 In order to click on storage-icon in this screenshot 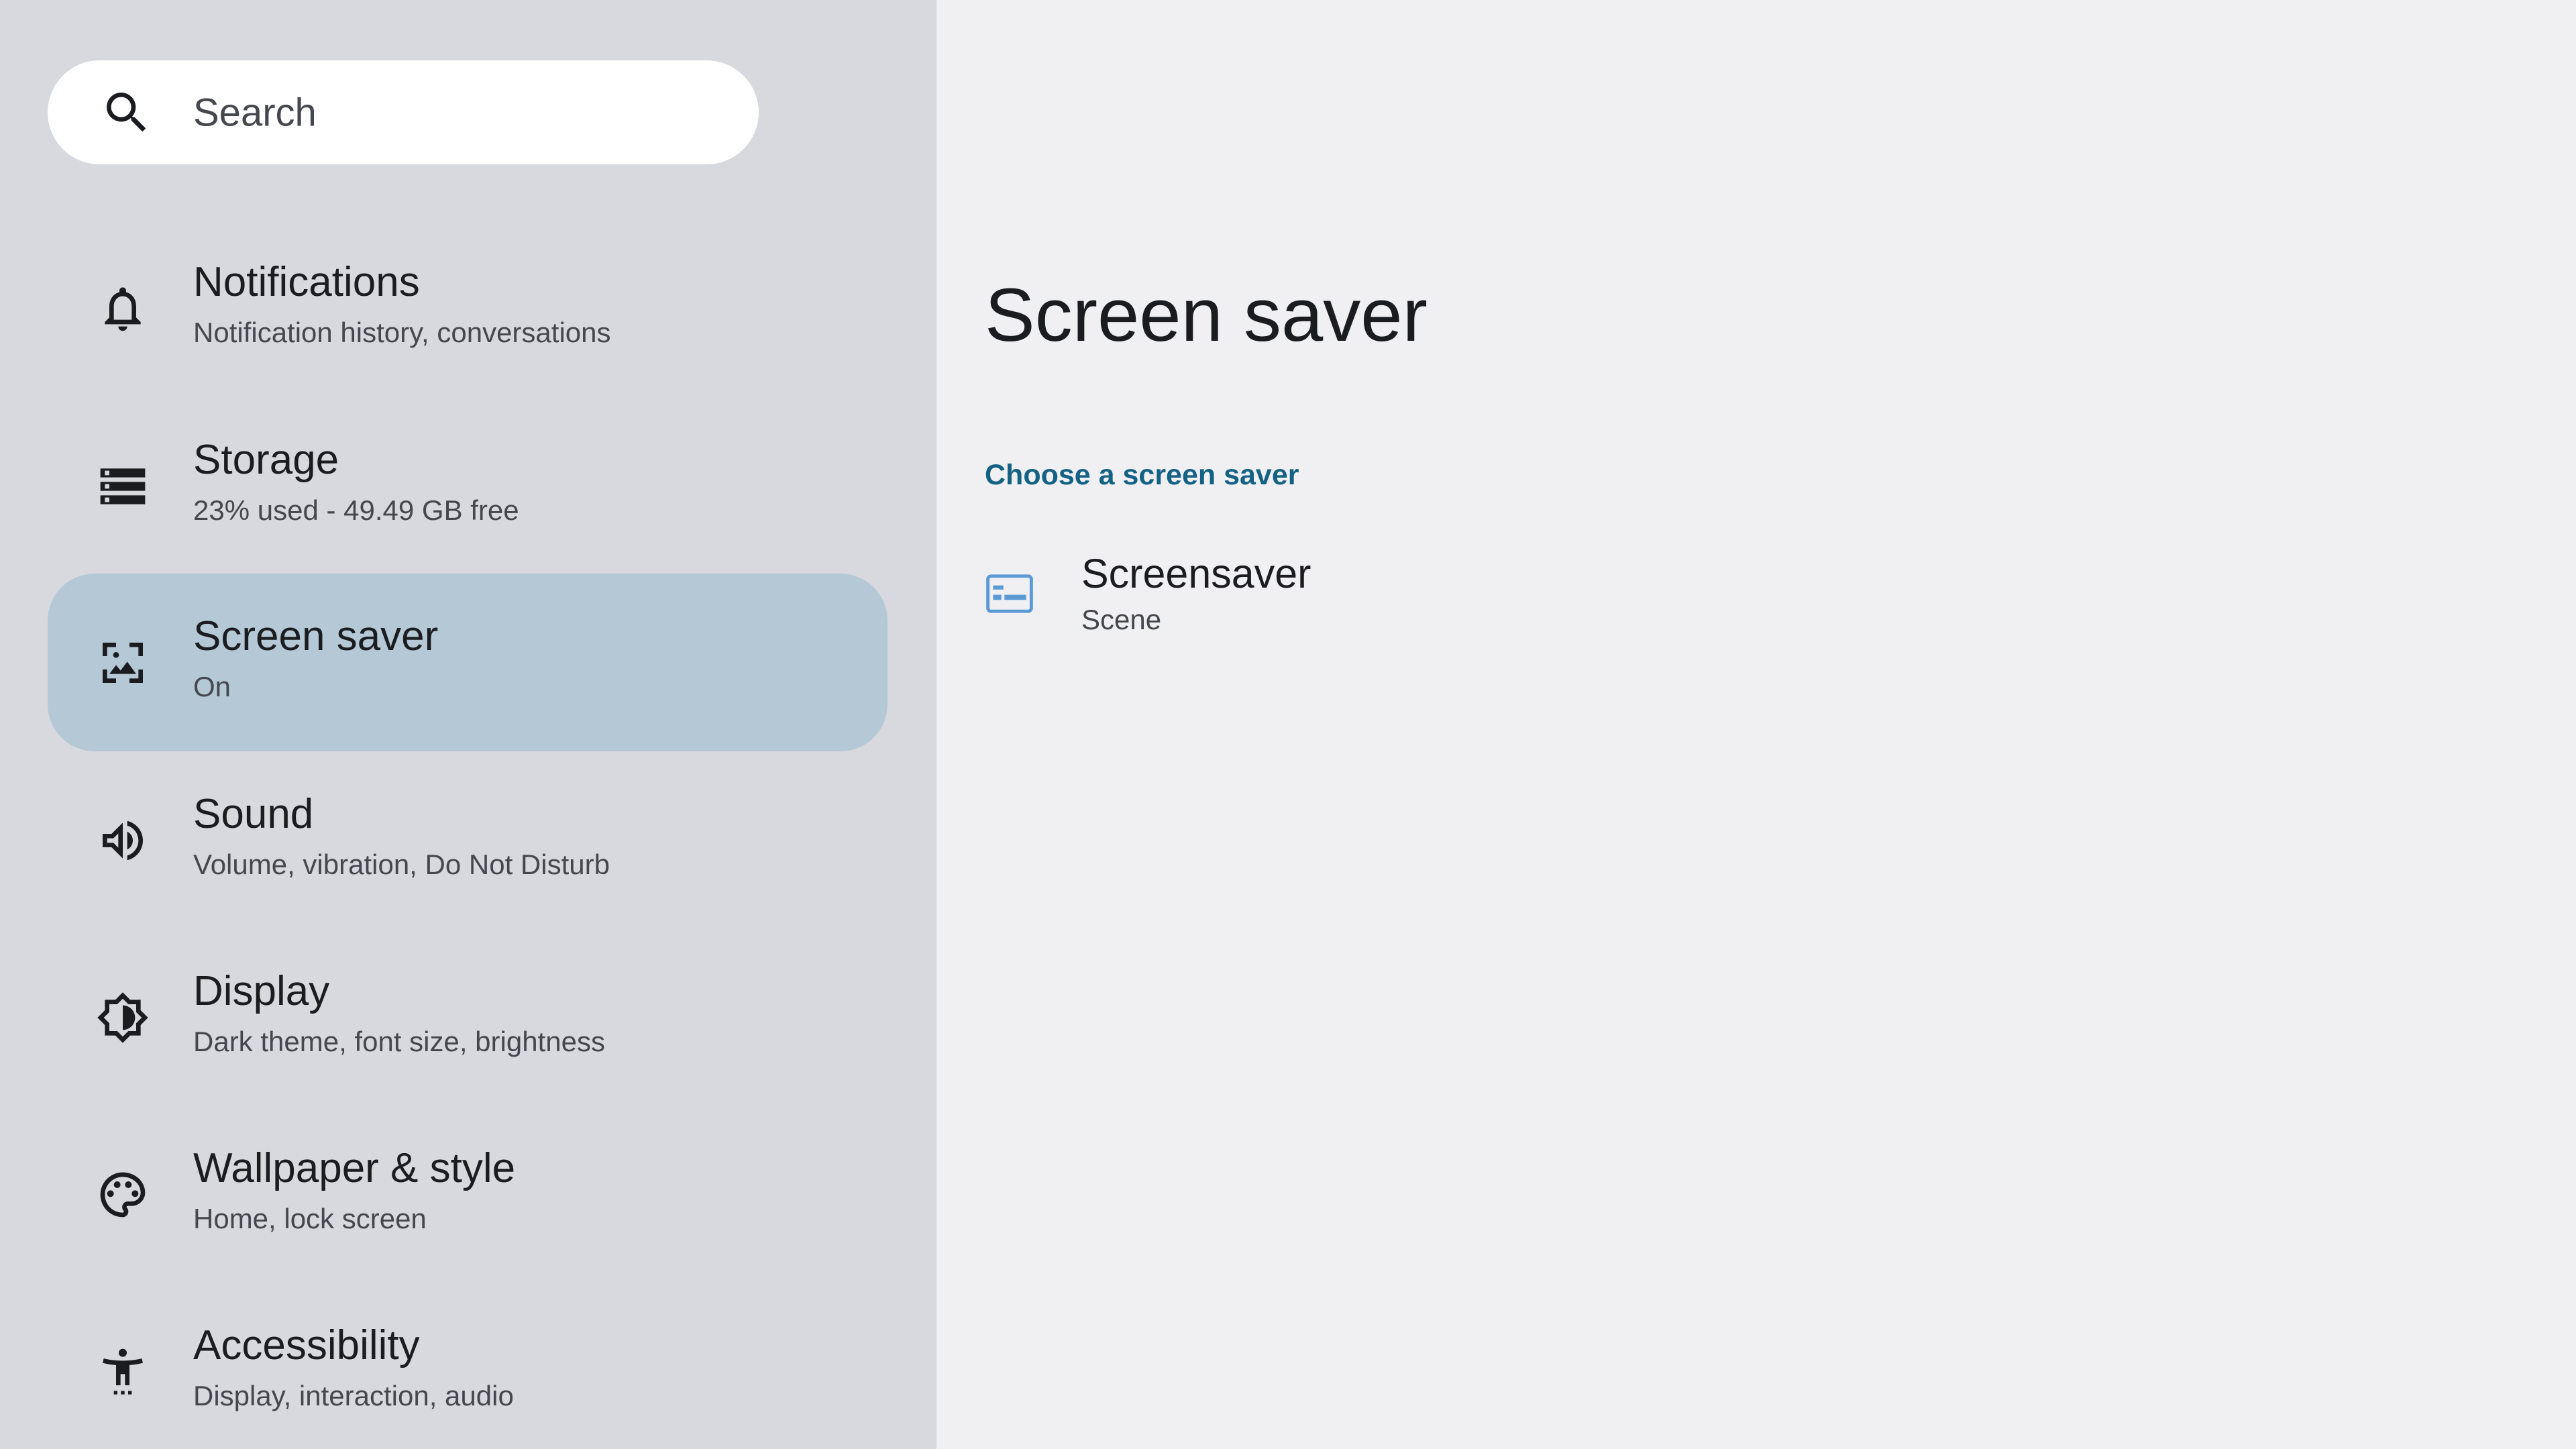, I will do `click(123, 486)`.